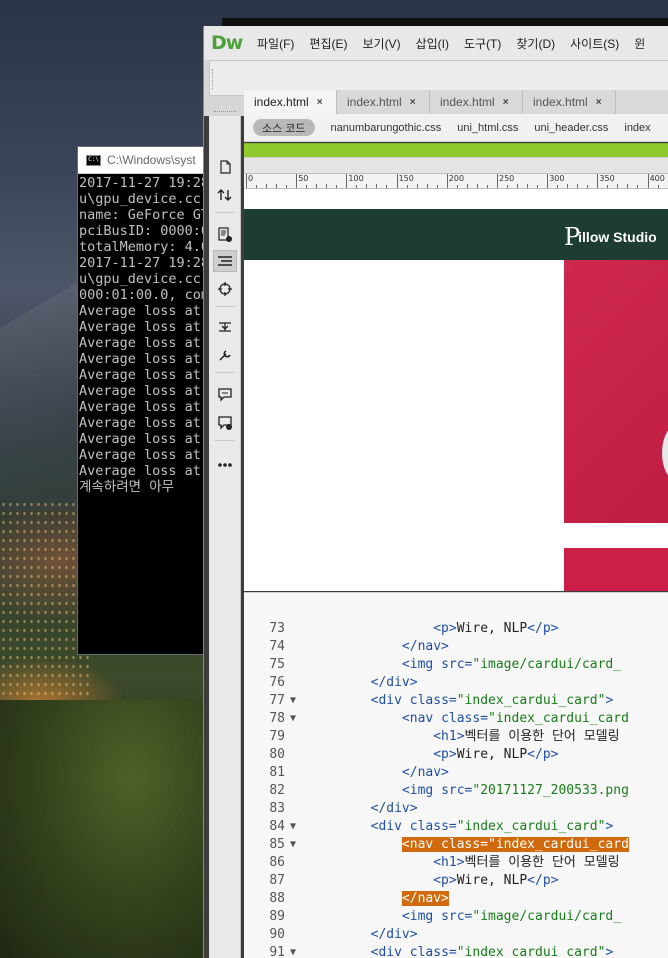 This screenshot has height=958, width=668. I want to click on code-line: 80 <p>Wire, NLP</p>, so click(456, 755).